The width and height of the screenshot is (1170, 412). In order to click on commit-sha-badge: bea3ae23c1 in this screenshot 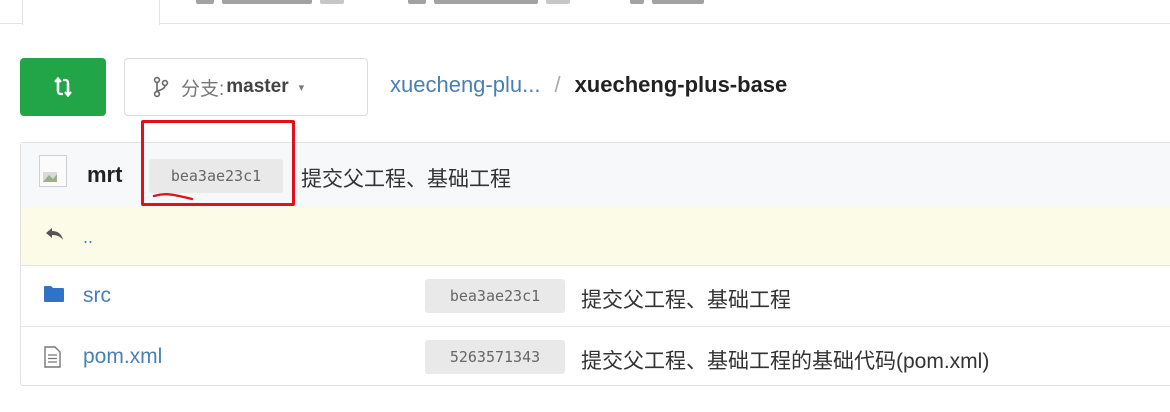, I will do `click(495, 296)`.